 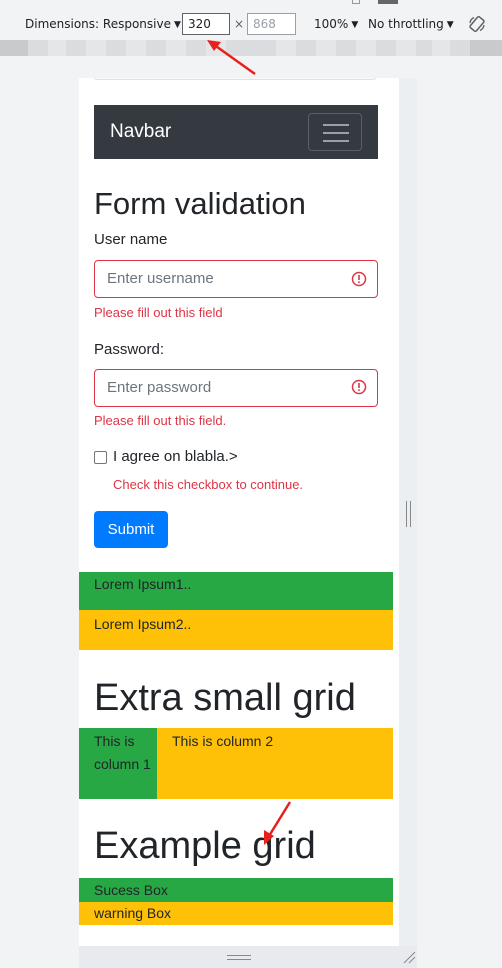 I want to click on lorem-box-2: Lorem Ipsum2.., so click(x=236, y=630).